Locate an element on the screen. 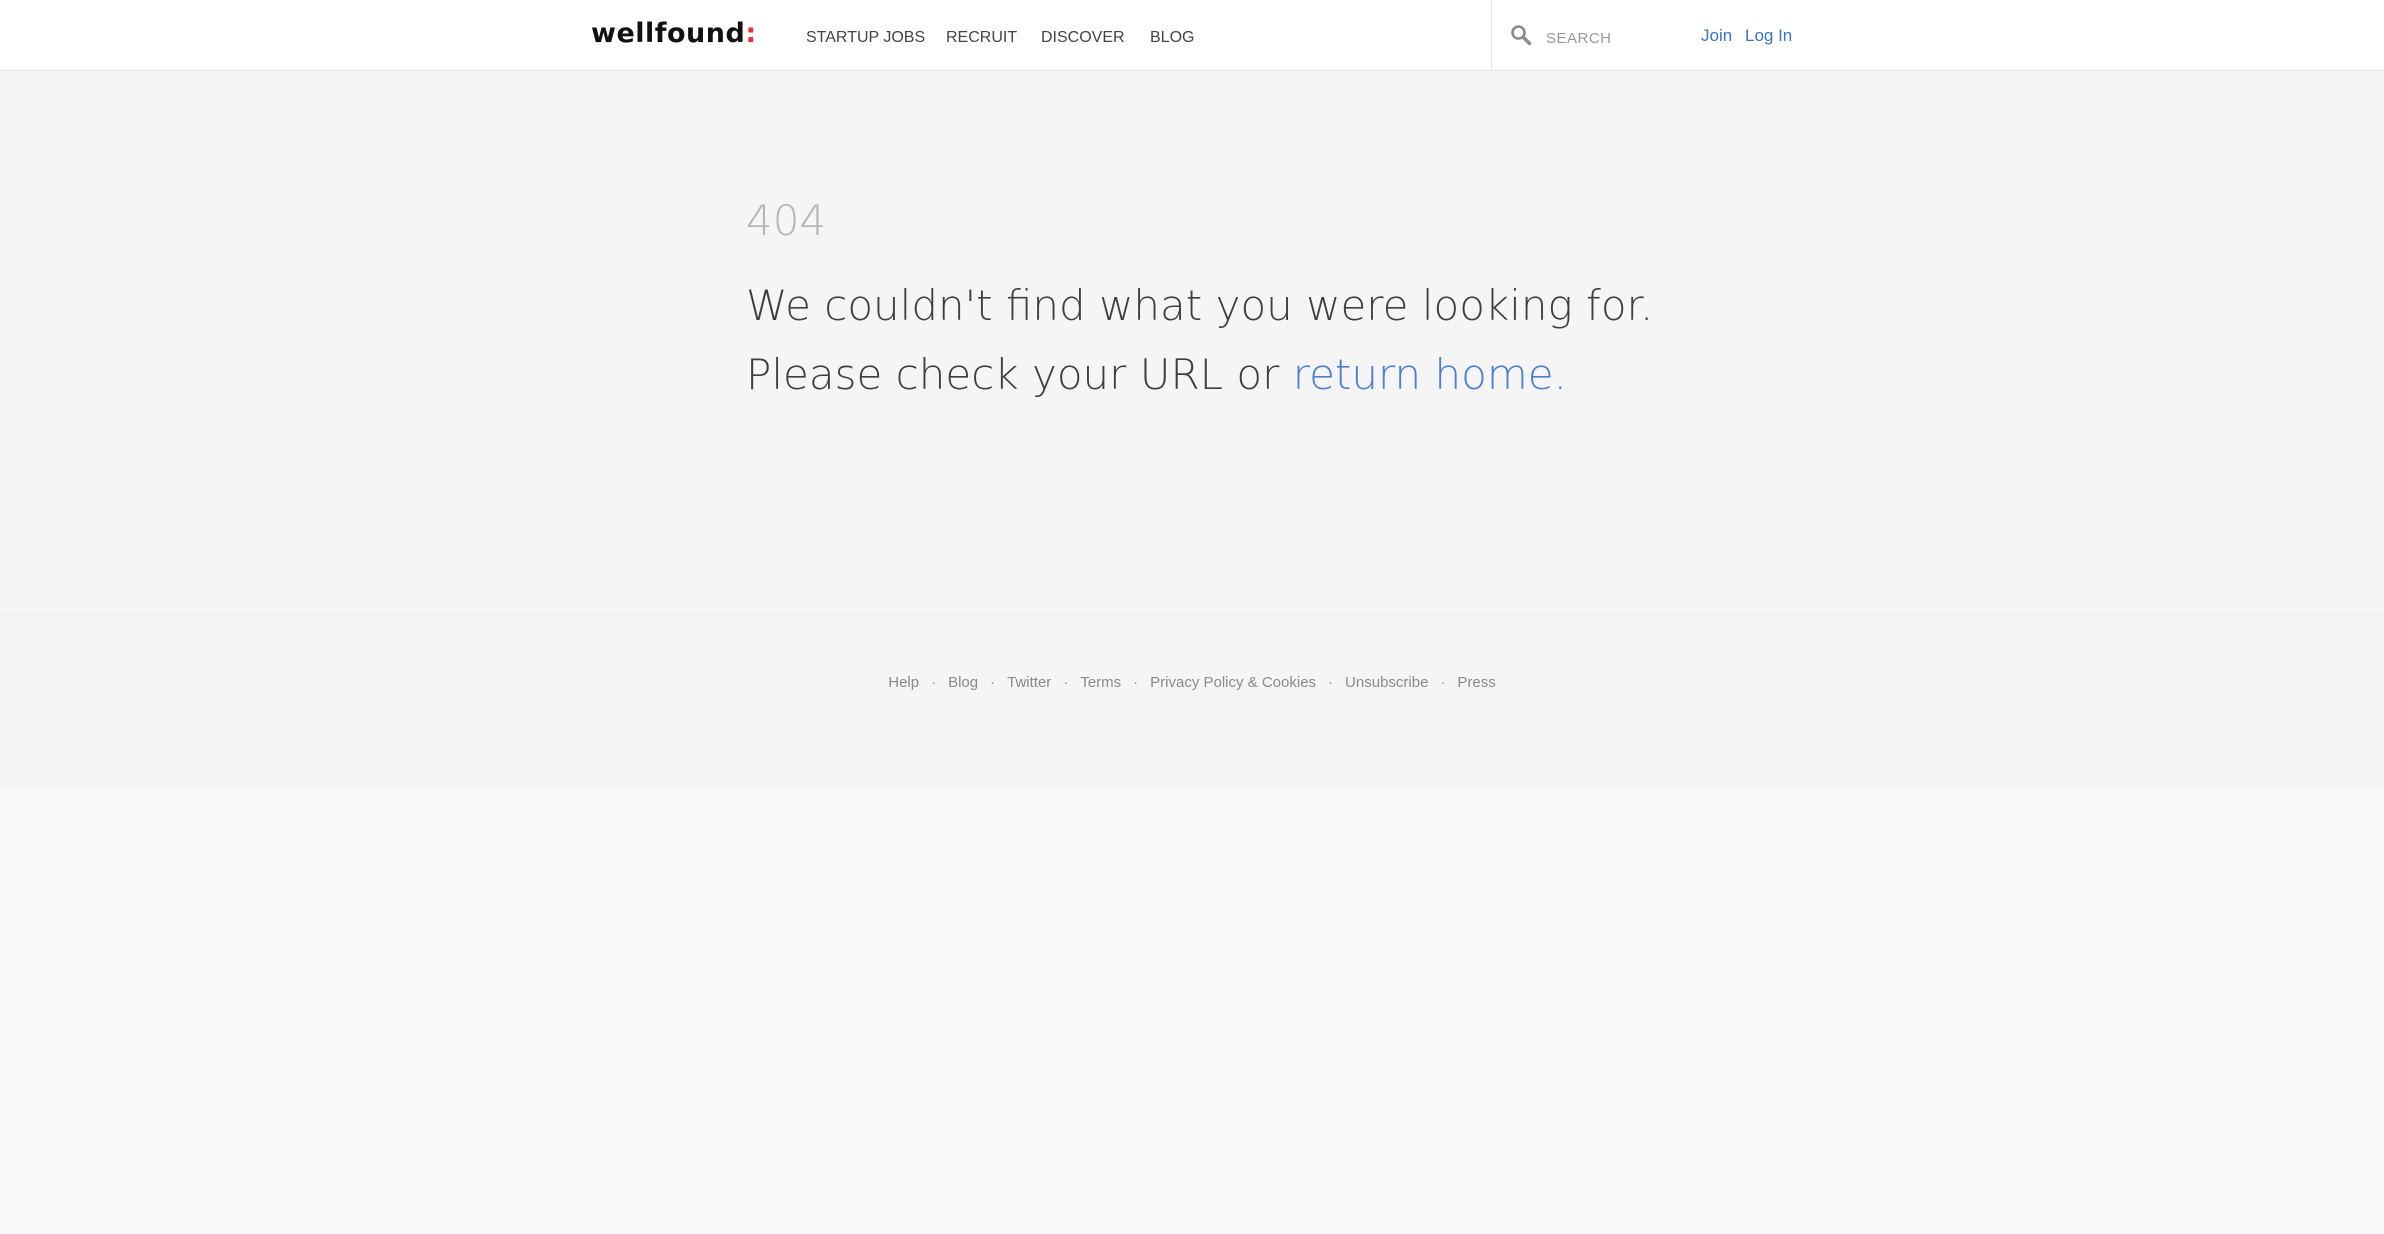  footer-link-help: Help is located at coordinates (903, 682).